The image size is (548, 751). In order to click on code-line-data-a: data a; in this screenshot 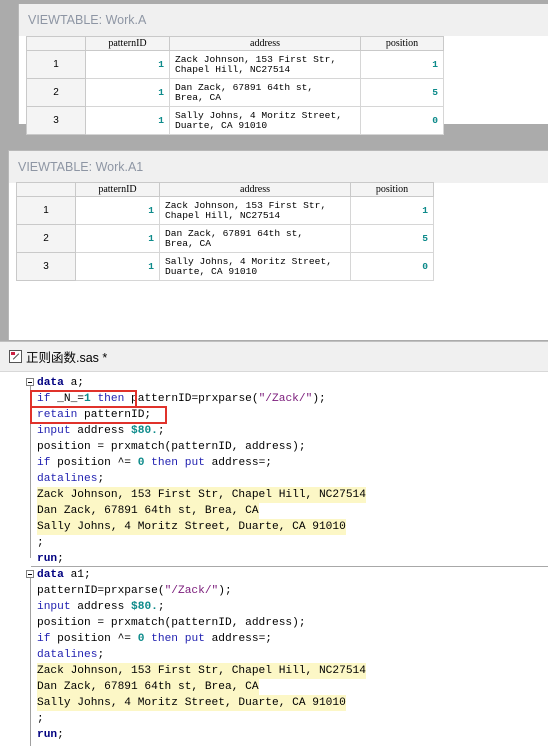, I will do `click(60, 383)`.